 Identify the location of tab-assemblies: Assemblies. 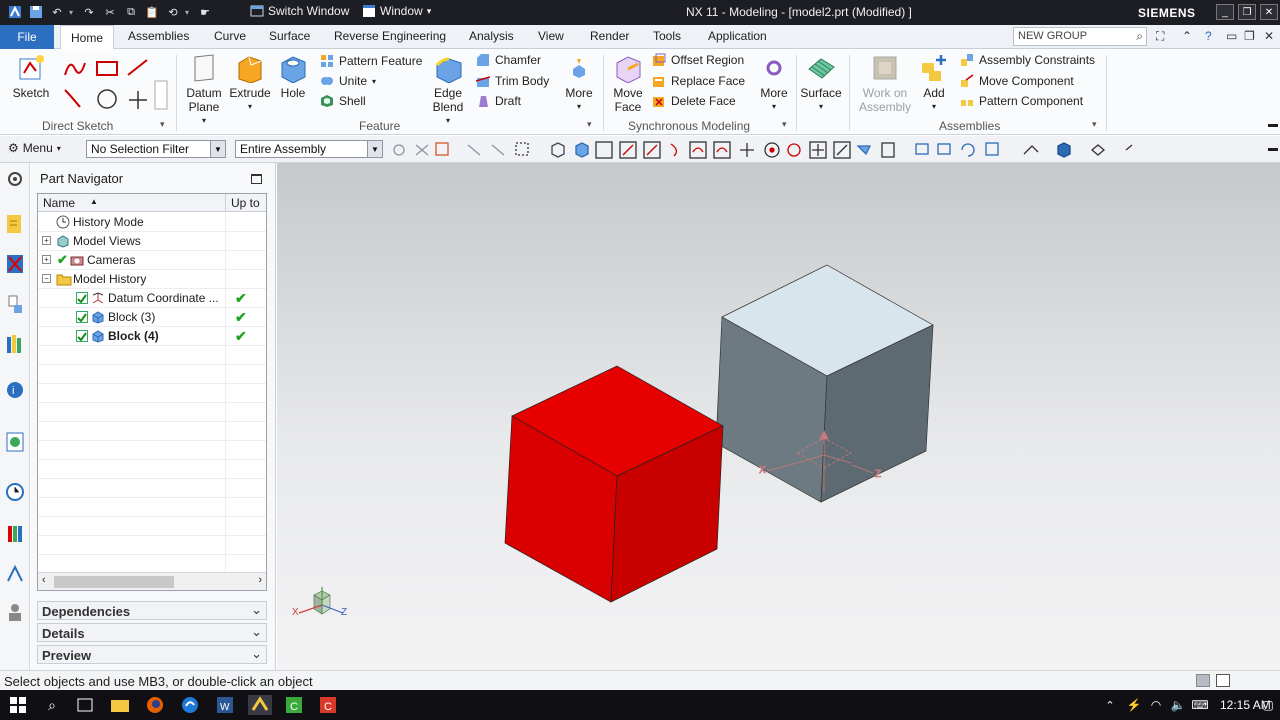
(158, 36).